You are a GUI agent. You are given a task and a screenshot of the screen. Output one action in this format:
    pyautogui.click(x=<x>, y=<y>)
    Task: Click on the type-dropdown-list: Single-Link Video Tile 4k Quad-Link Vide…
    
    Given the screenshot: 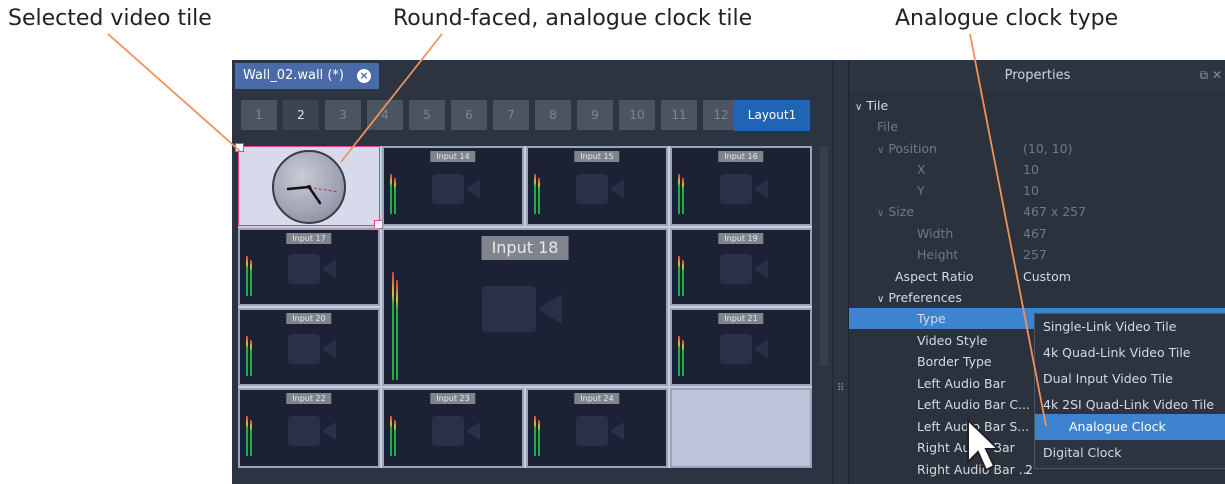 What is the action you would take?
    pyautogui.click(x=1129, y=391)
    